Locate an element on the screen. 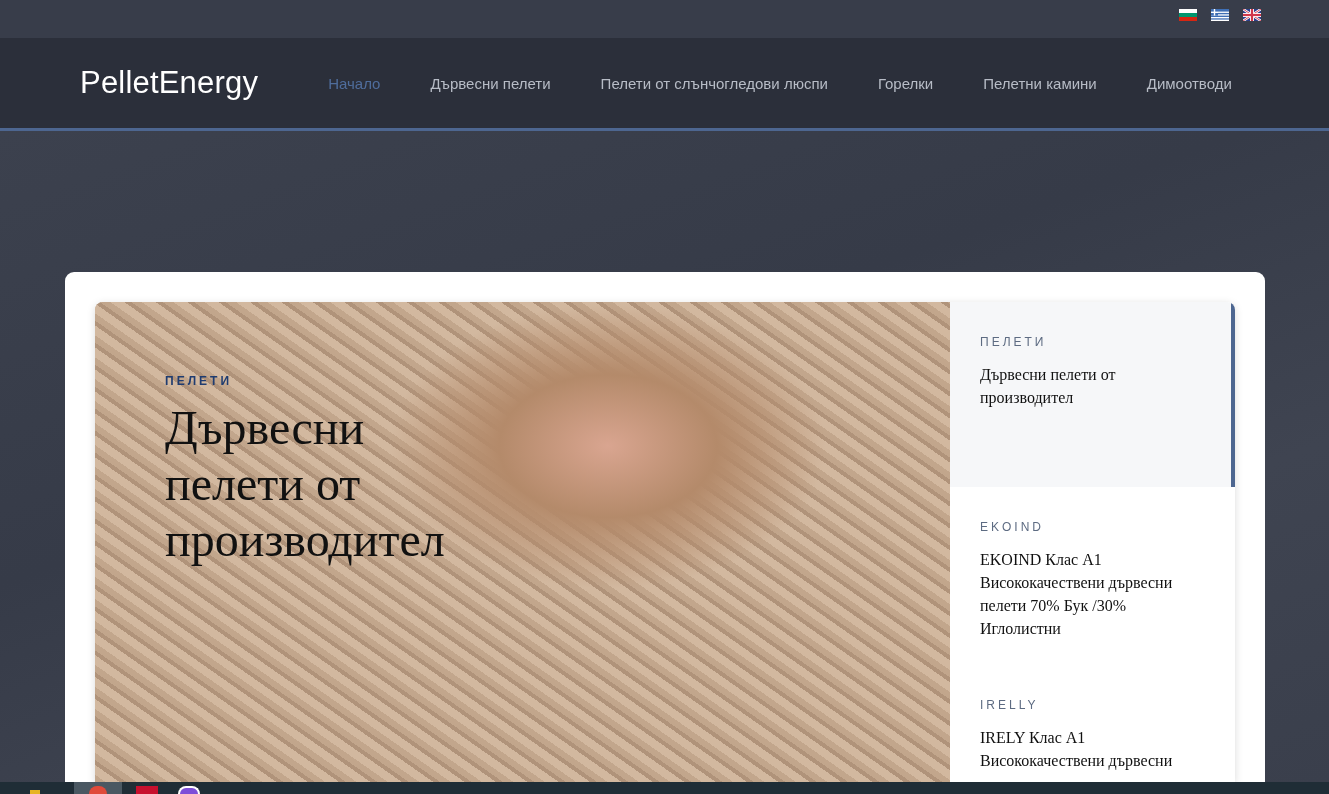 The width and height of the screenshot is (1329, 794). greek-flag-icon is located at coordinates (1220, 15).